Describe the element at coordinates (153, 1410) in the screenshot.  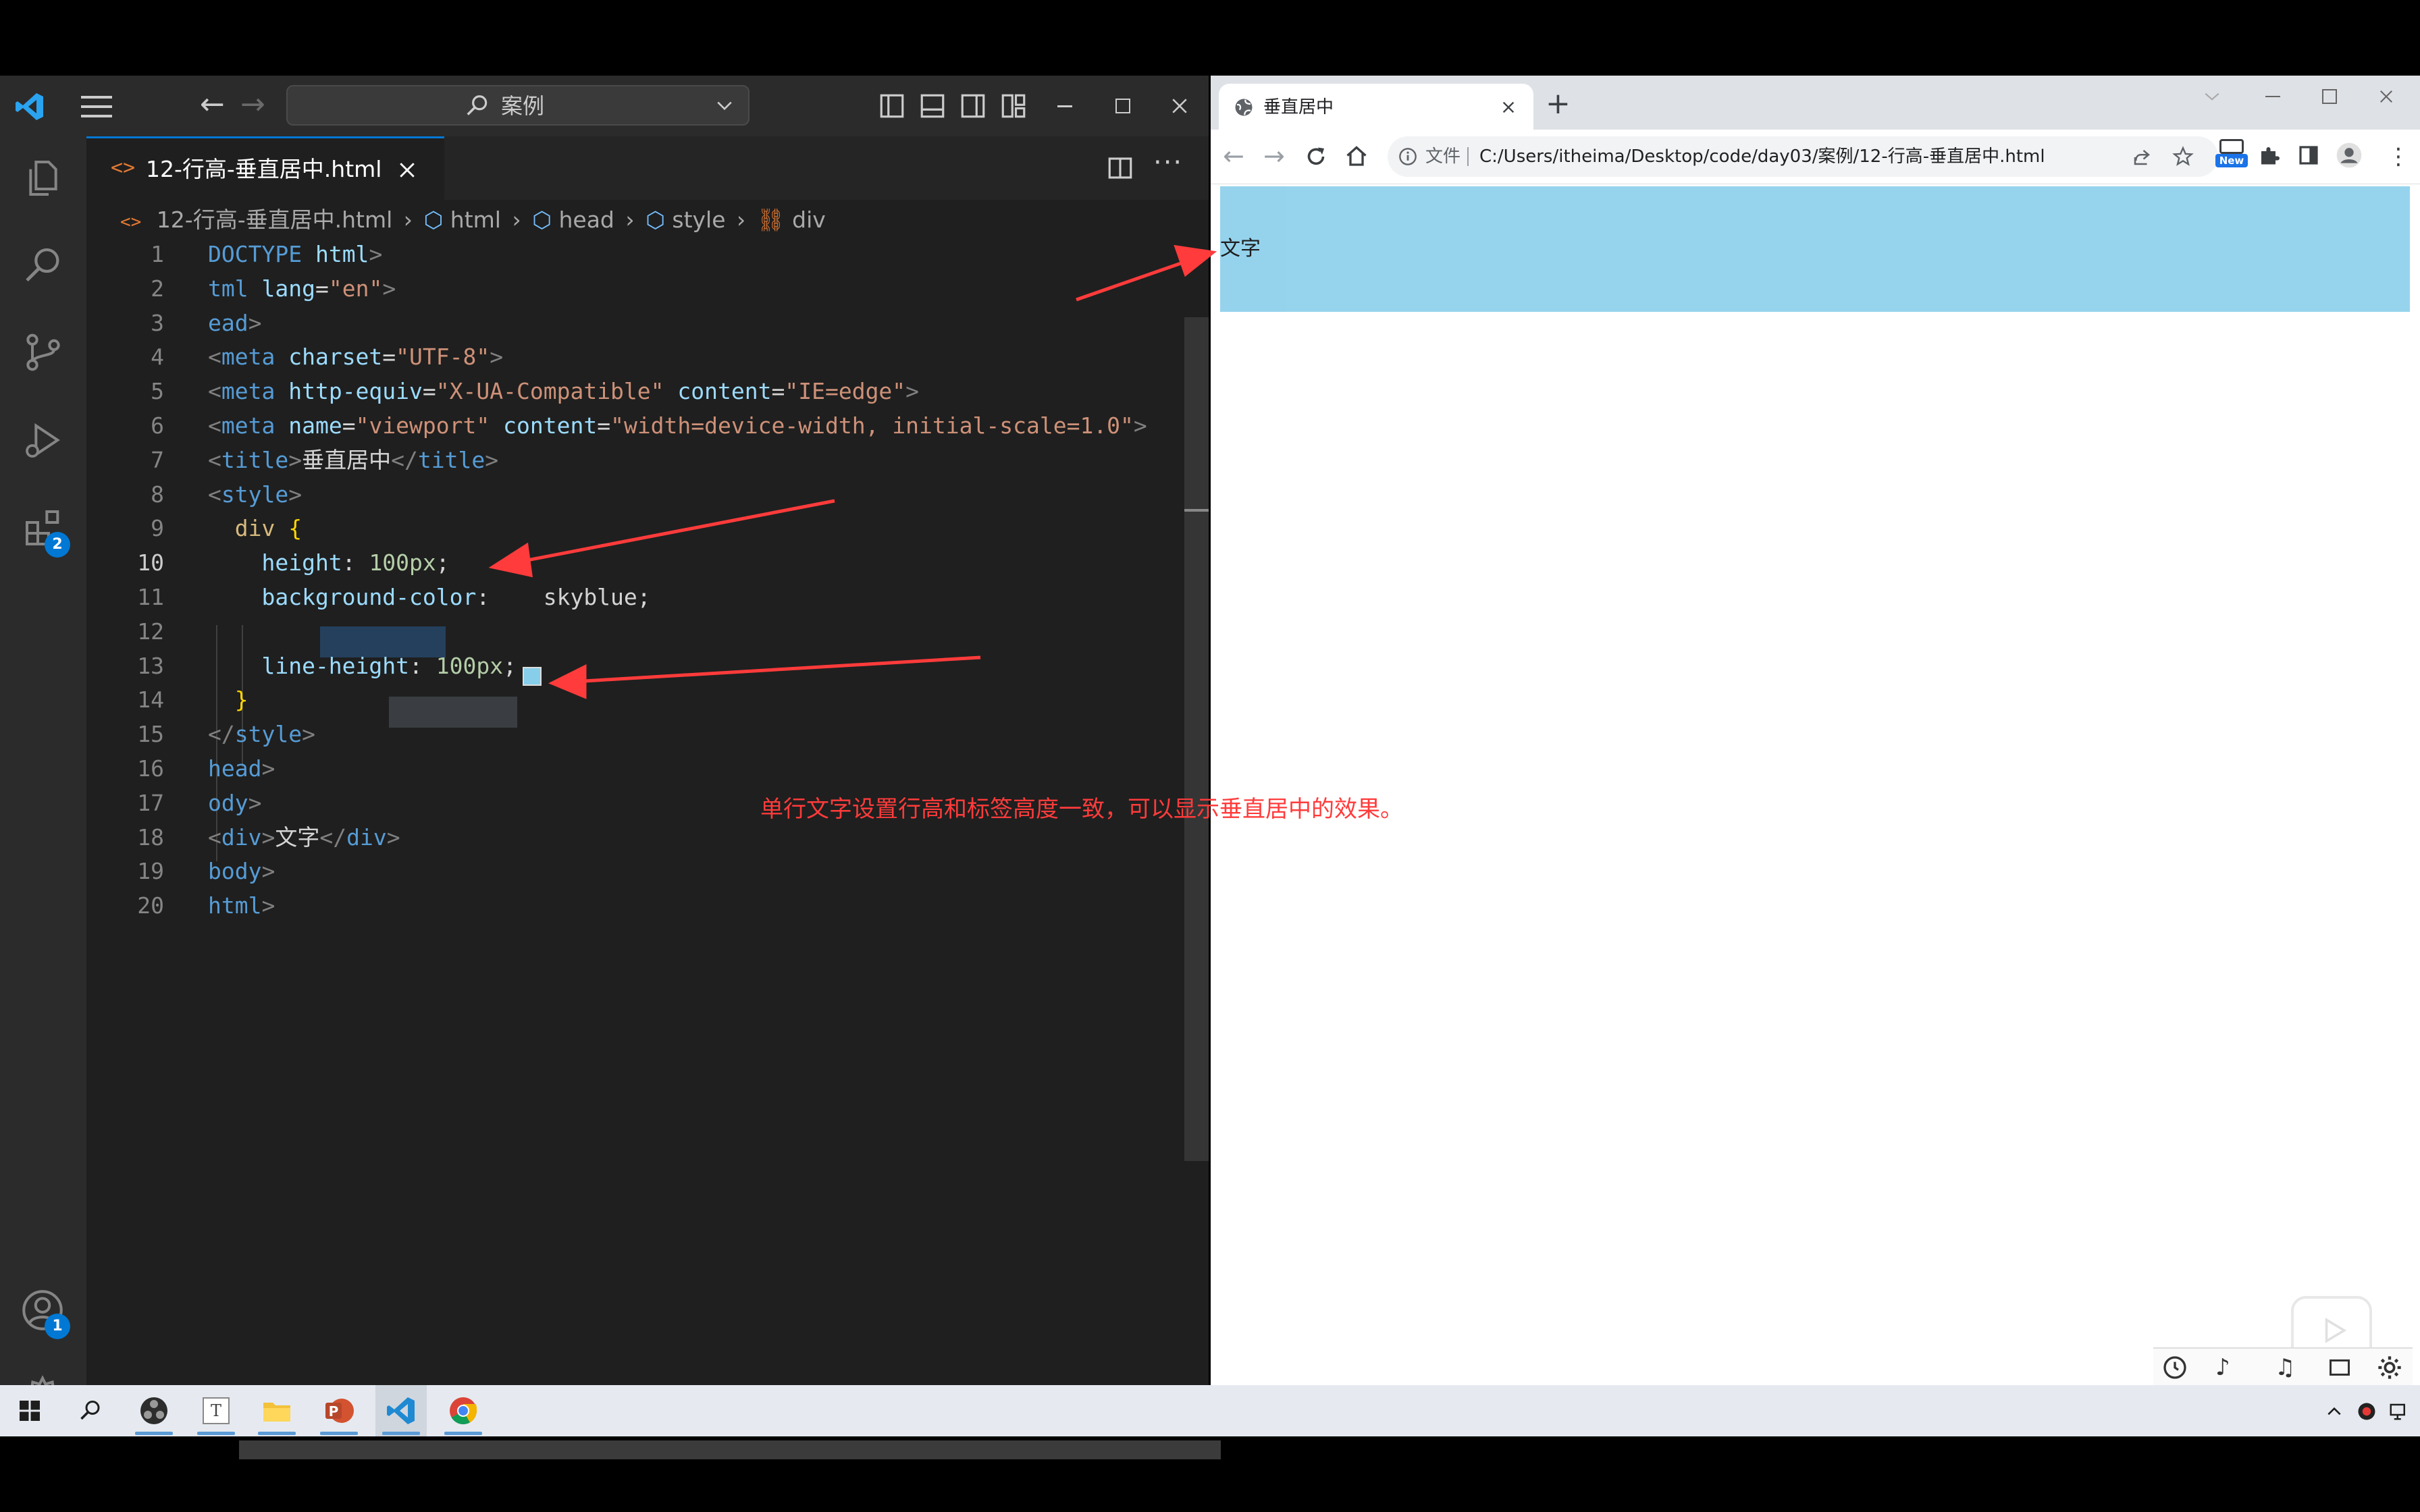
I see `obs-icon` at that location.